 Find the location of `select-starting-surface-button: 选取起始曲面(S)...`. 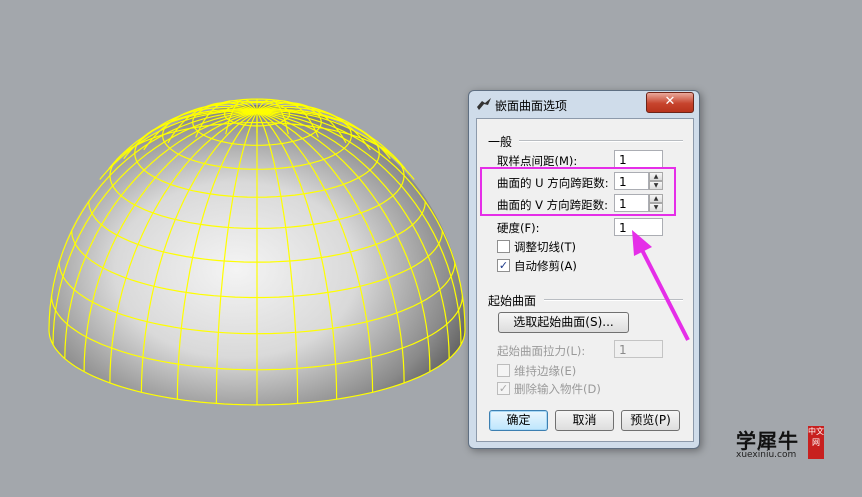

select-starting-surface-button: 选取起始曲面(S)... is located at coordinates (563, 322).